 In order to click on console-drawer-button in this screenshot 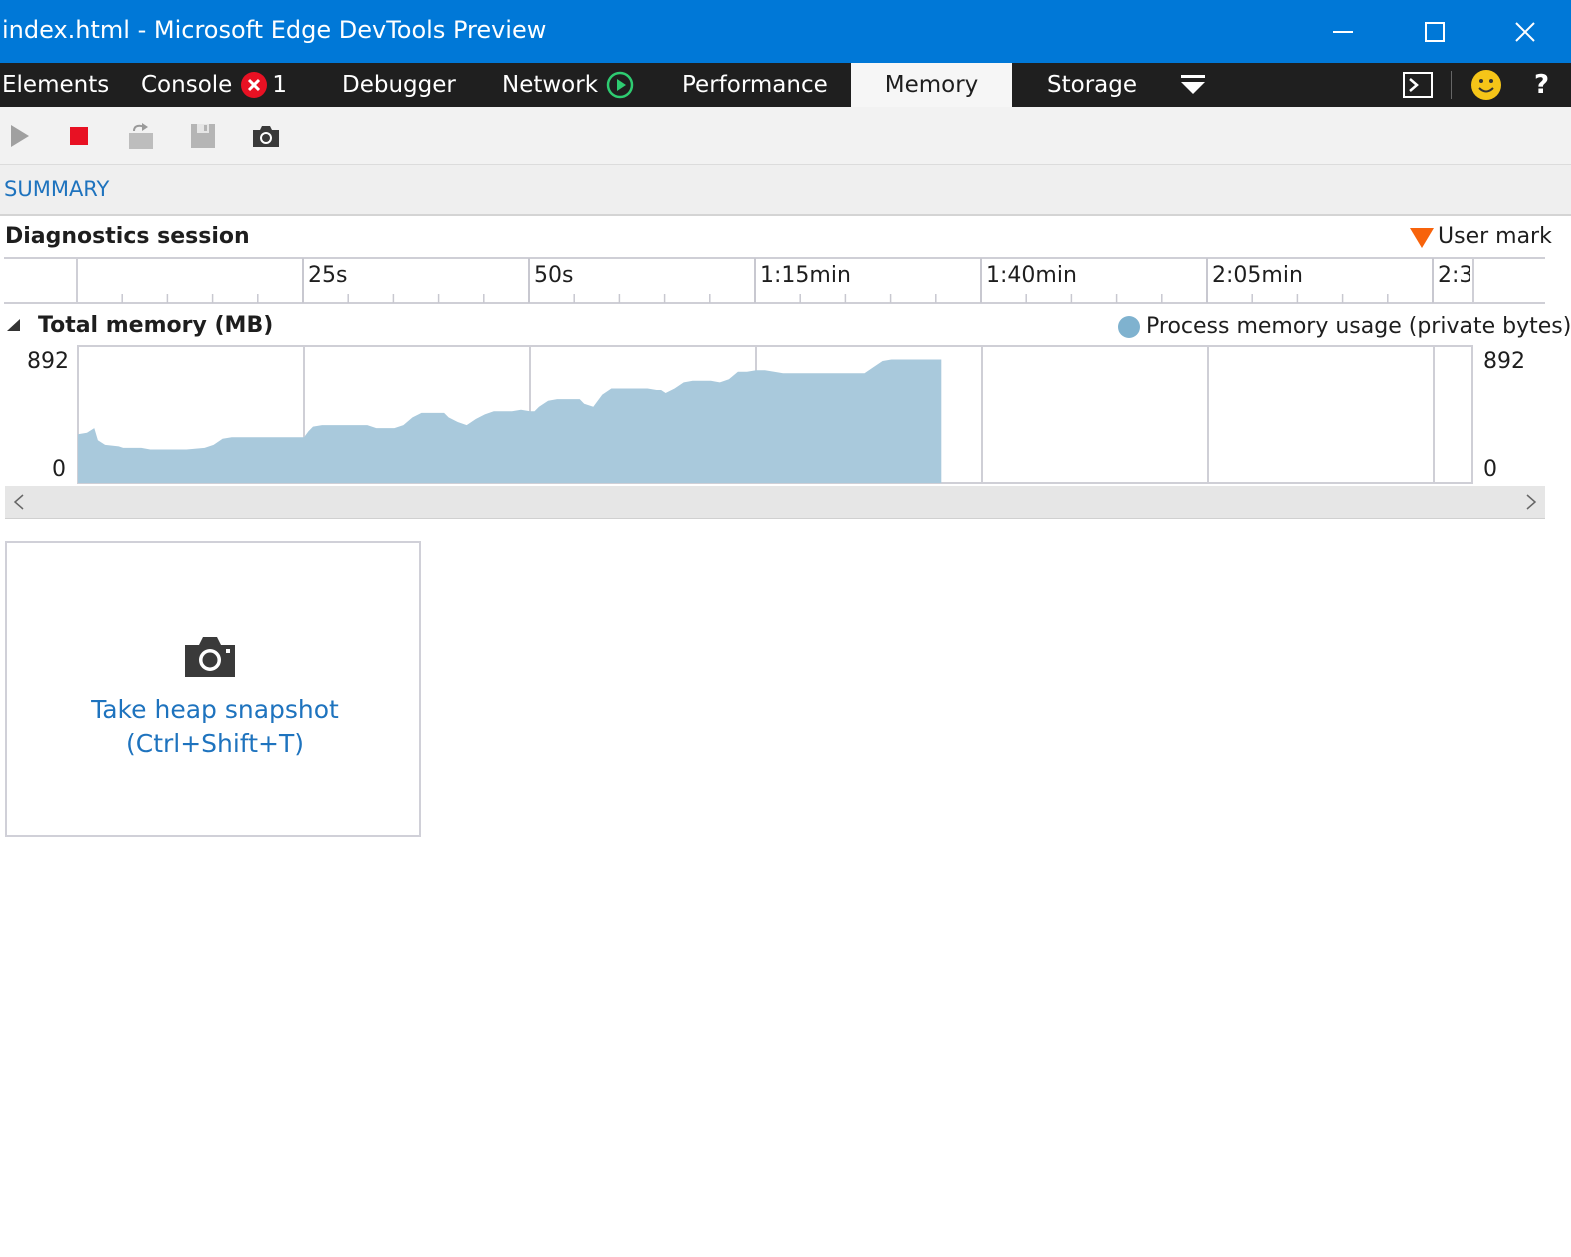, I will do `click(1418, 85)`.